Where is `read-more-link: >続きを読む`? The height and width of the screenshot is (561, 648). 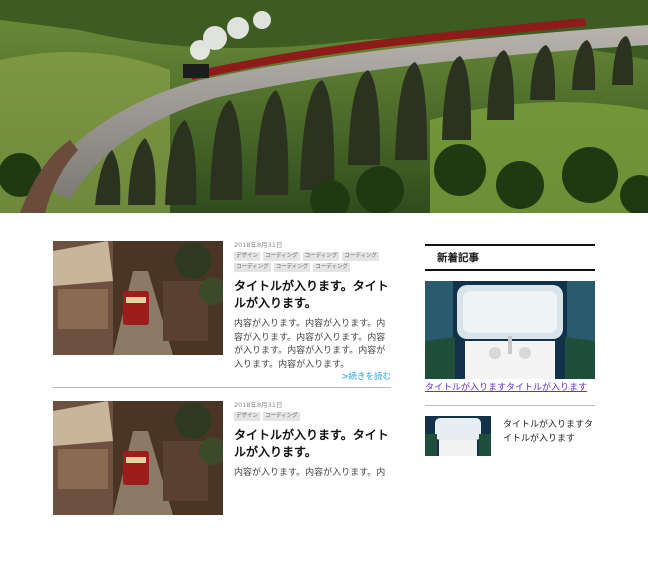
read-more-link: >続きを読む is located at coordinates (366, 376).